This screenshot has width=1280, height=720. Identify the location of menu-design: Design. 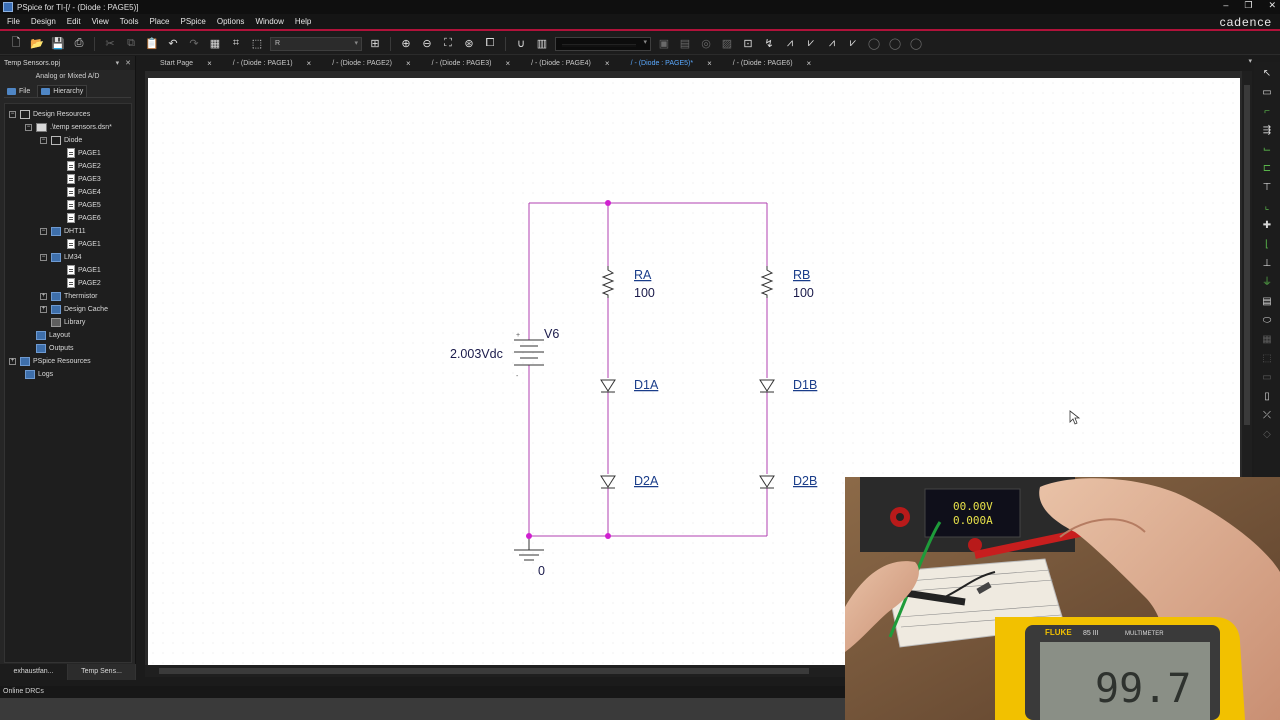
(43, 21).